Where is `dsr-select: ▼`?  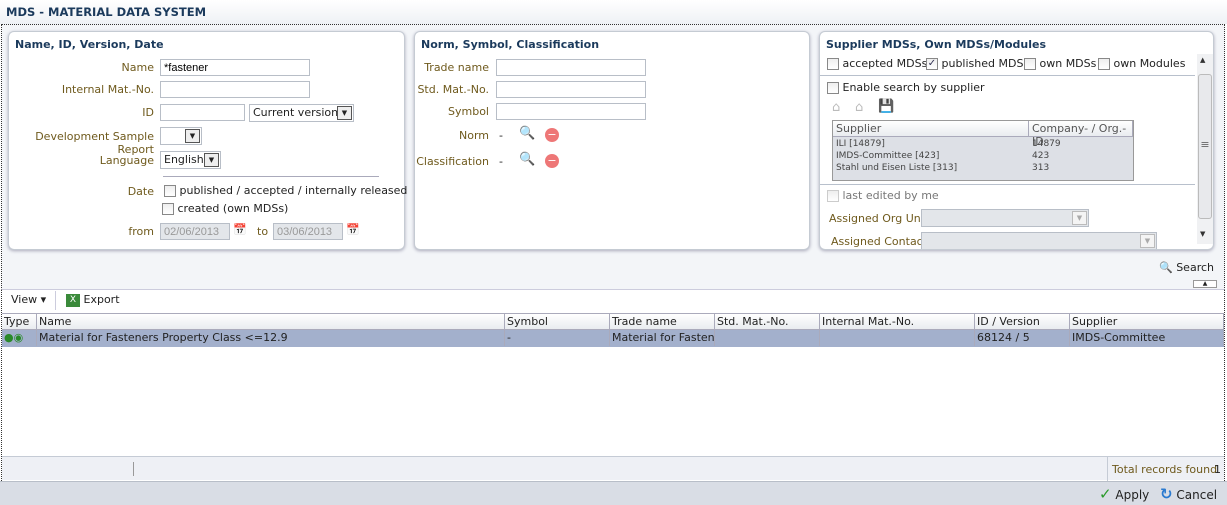
dsr-select: ▼ is located at coordinates (181, 136).